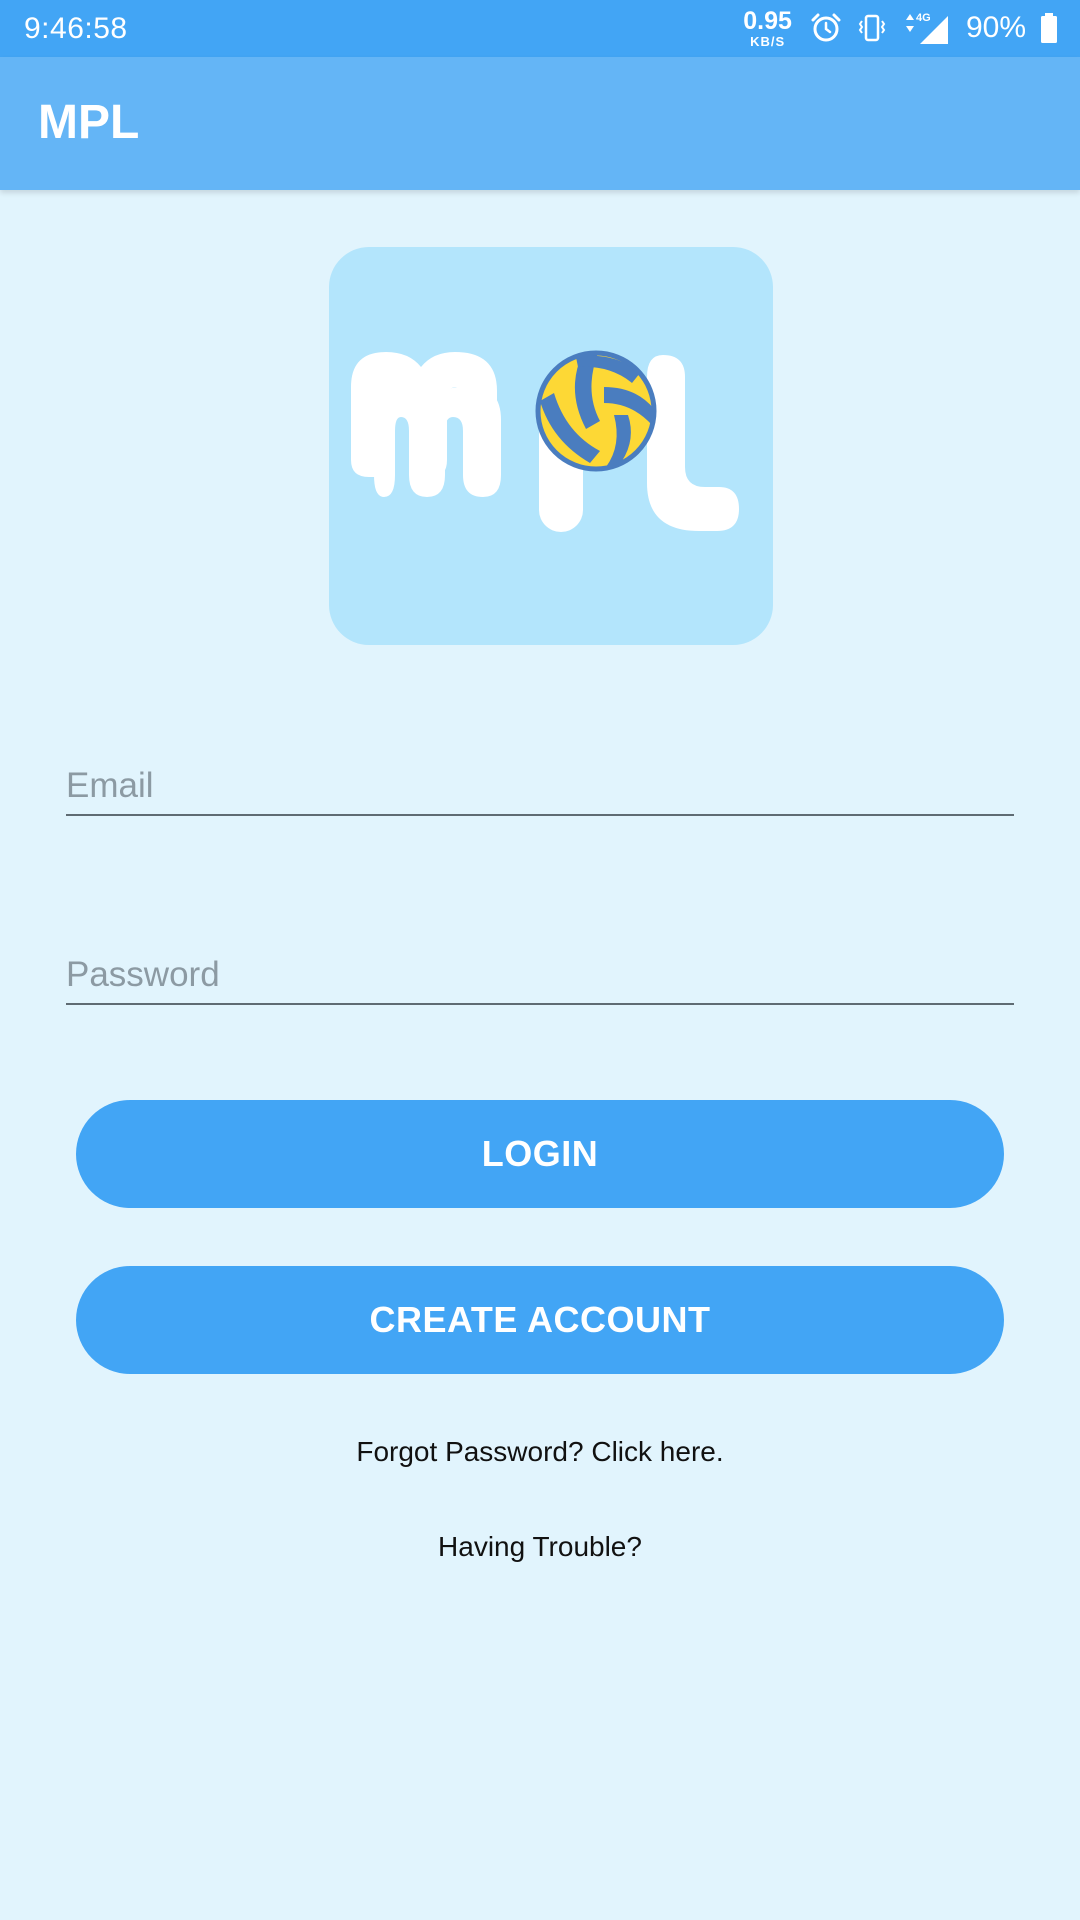 The image size is (1080, 1920). What do you see at coordinates (768, 41) in the screenshot?
I see `network-speed-unit: KB/S` at bounding box center [768, 41].